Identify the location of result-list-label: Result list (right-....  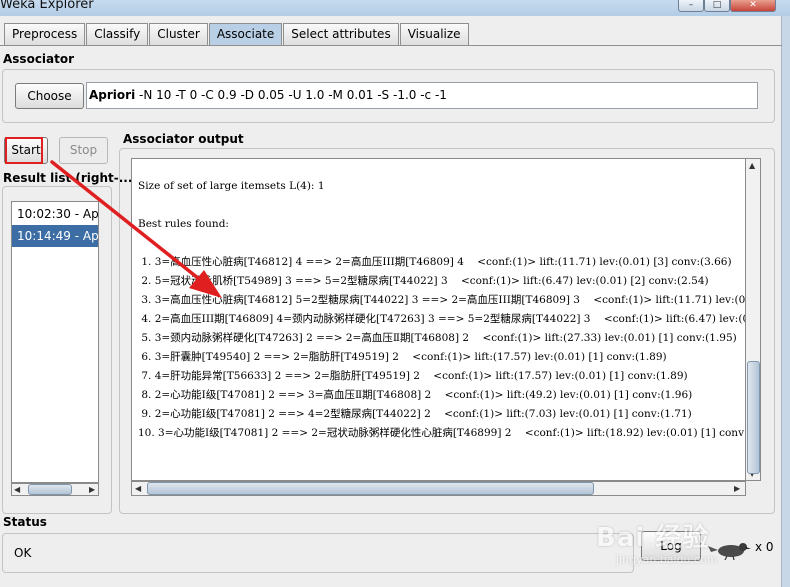
(68, 178).